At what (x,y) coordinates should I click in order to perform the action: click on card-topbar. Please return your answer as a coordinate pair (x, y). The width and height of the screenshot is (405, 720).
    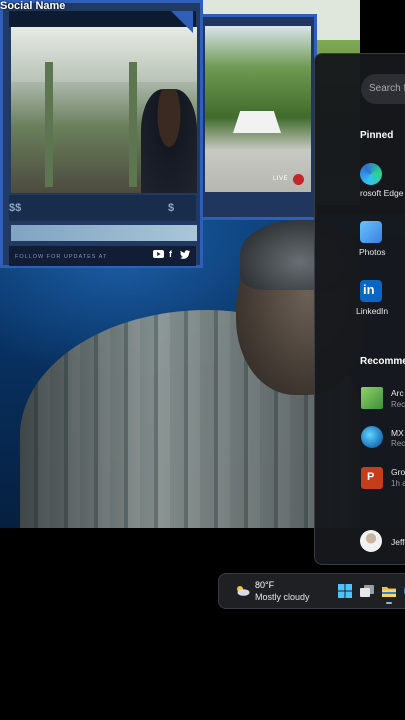
    Looking at the image, I should click on (102, 19).